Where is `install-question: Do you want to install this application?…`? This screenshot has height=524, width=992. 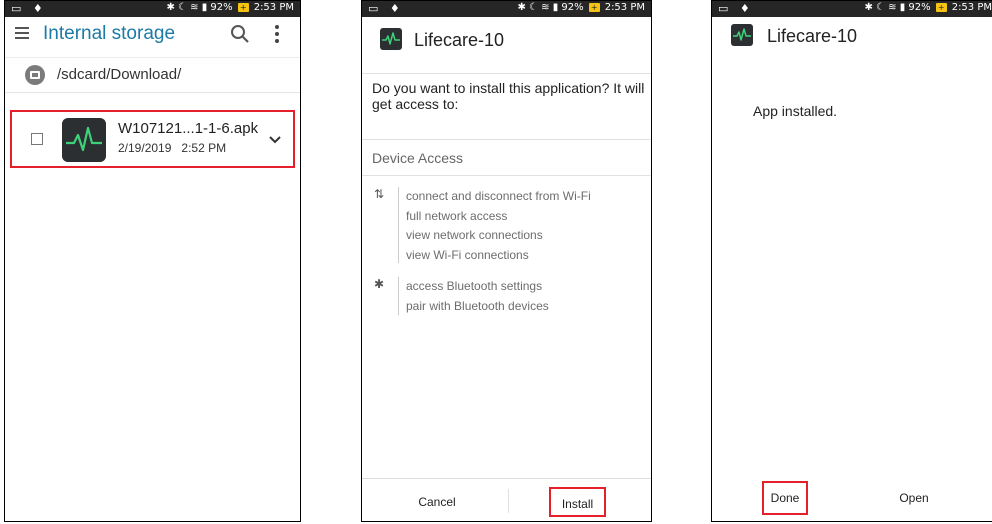 install-question: Do you want to install this application?… is located at coordinates (508, 96).